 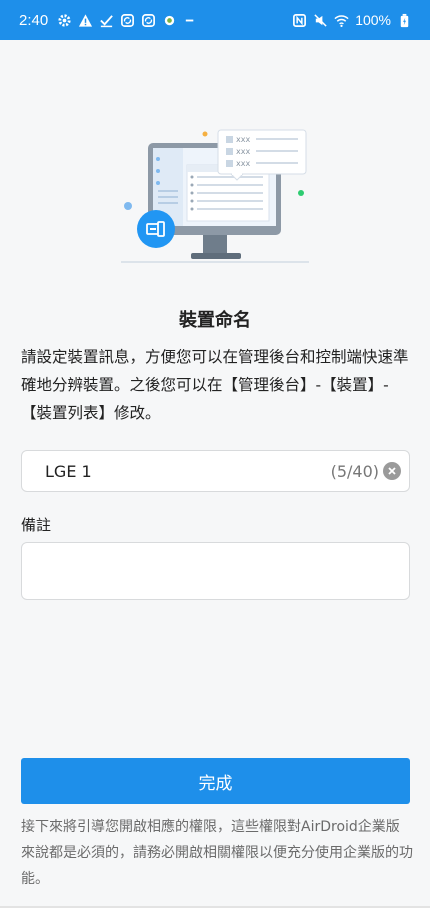 I want to click on clear-icon, so click(x=392, y=471).